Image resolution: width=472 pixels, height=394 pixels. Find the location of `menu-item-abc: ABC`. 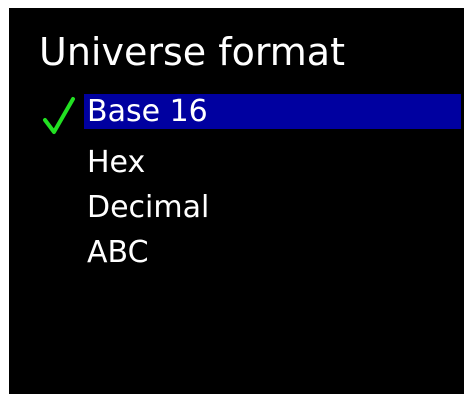

menu-item-abc: ABC is located at coordinates (236, 252).